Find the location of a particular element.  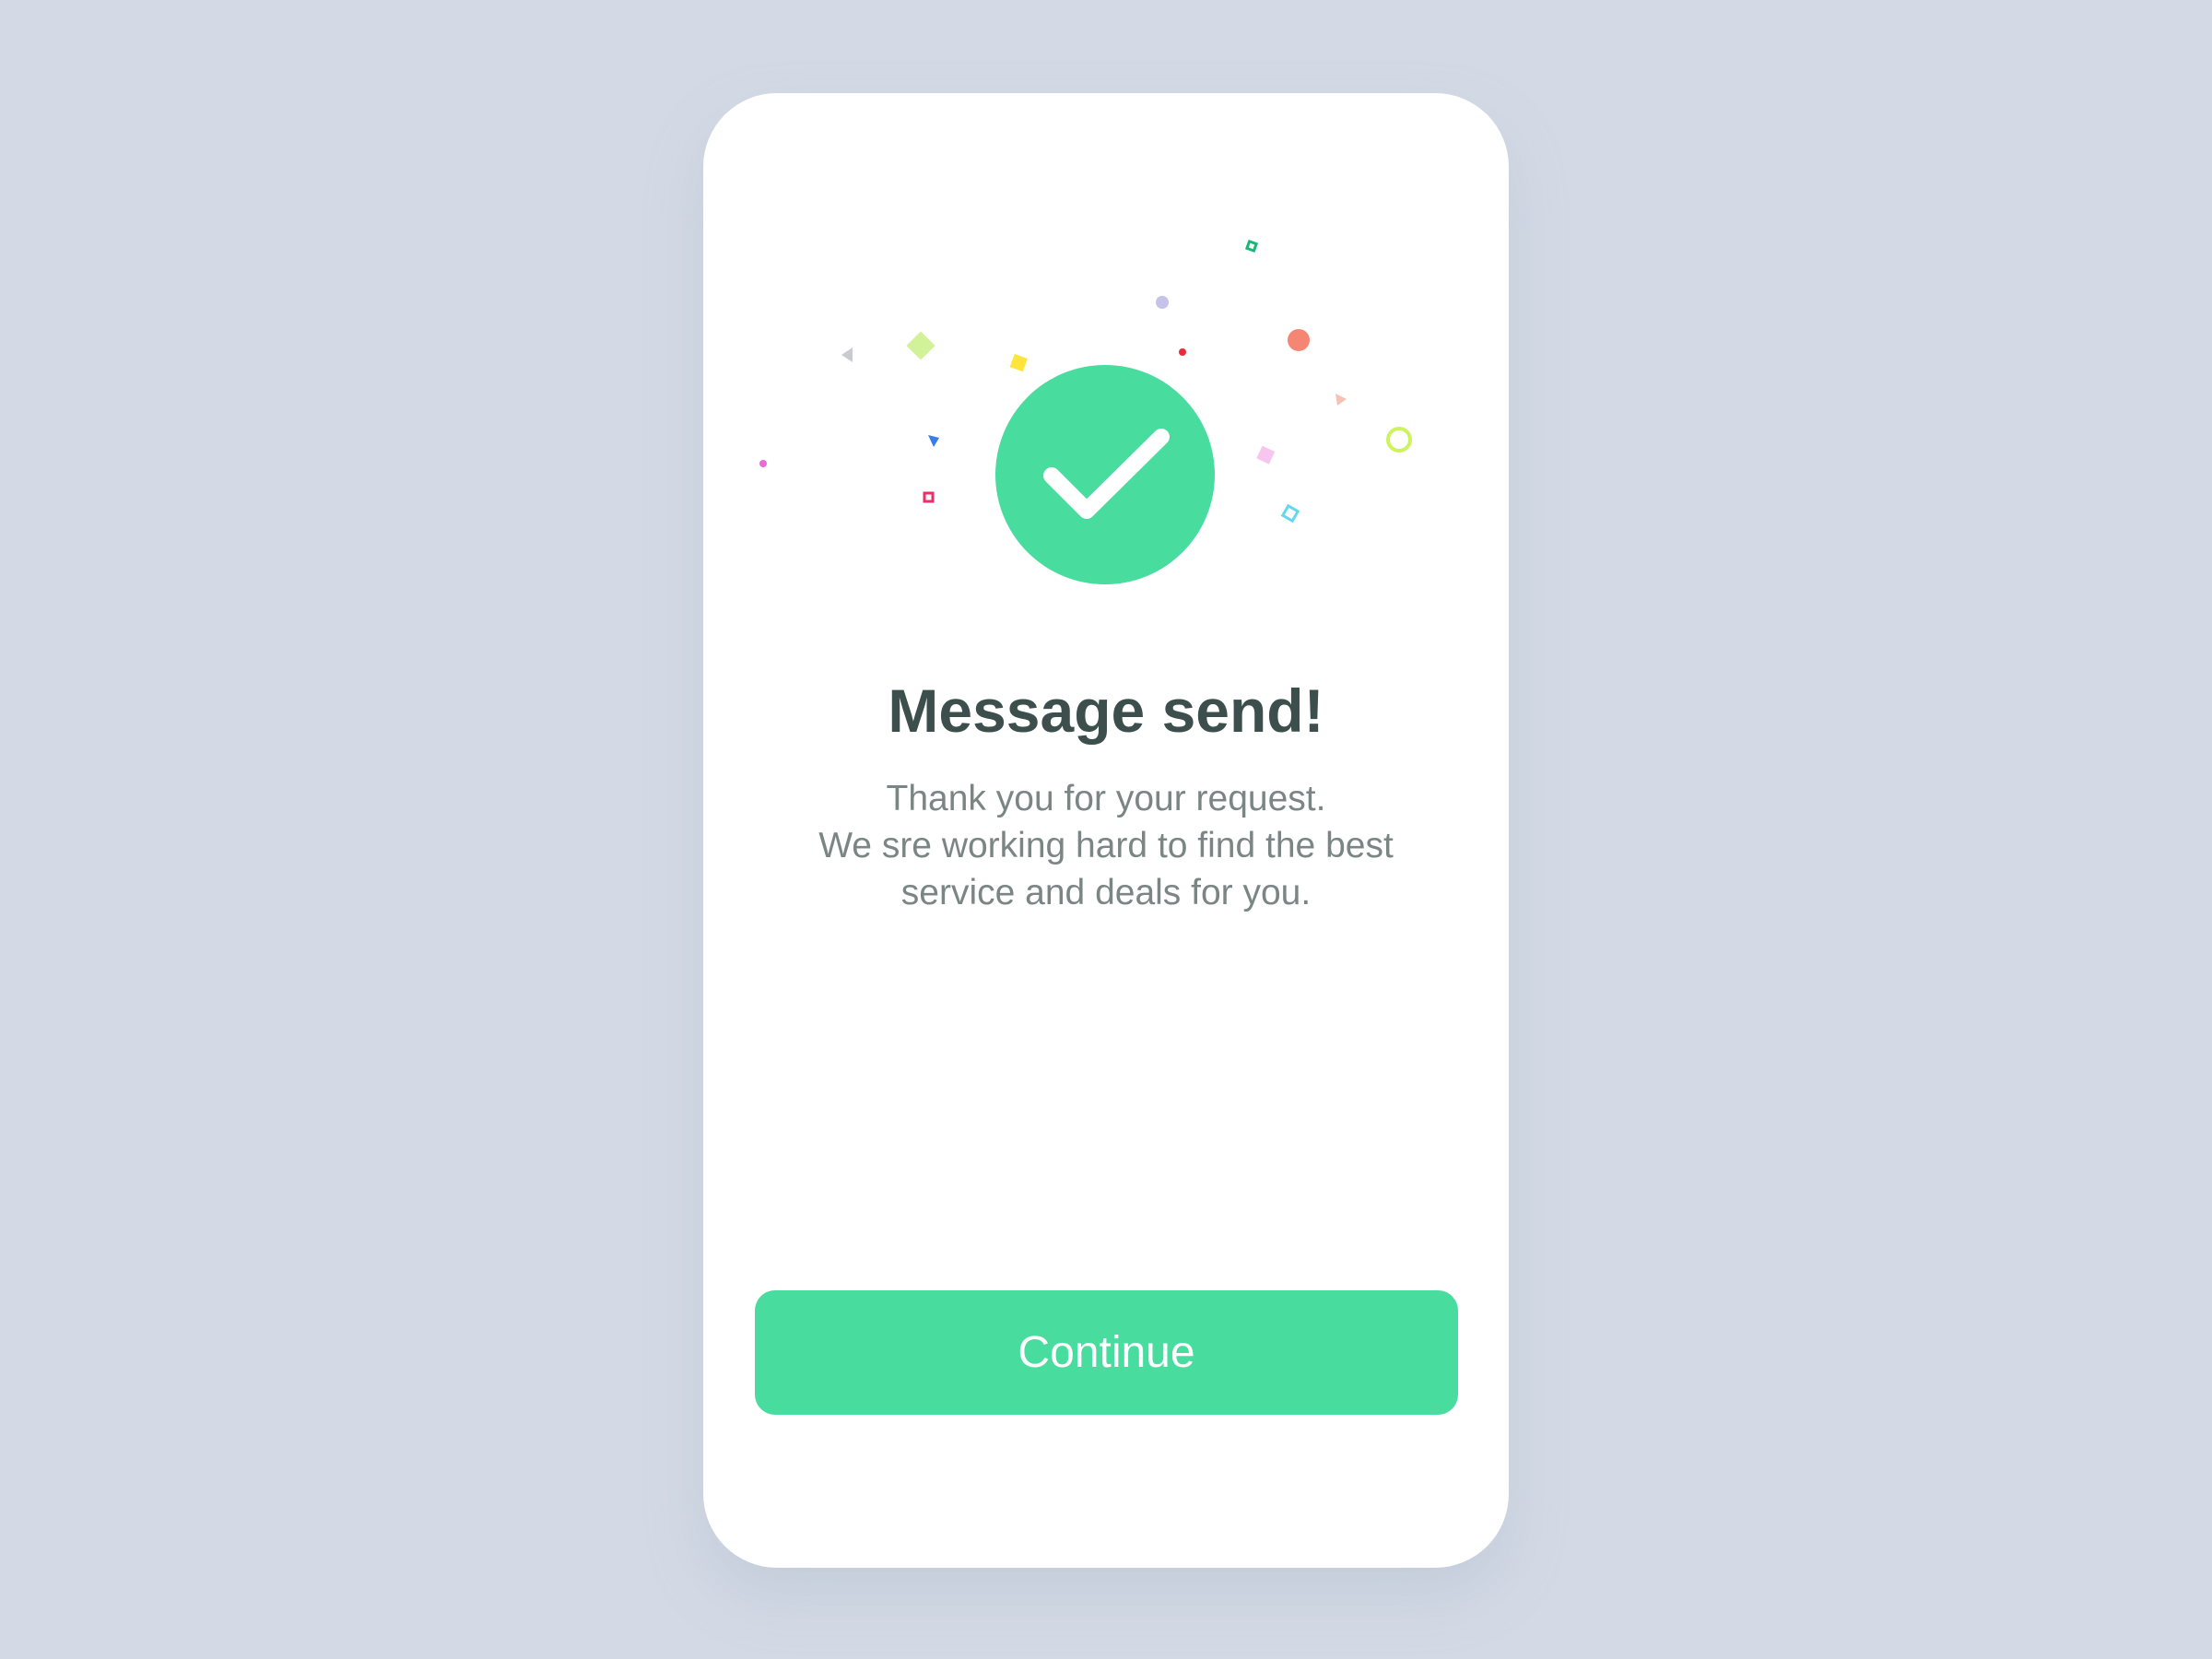

check-circle-icon is located at coordinates (1105, 474).